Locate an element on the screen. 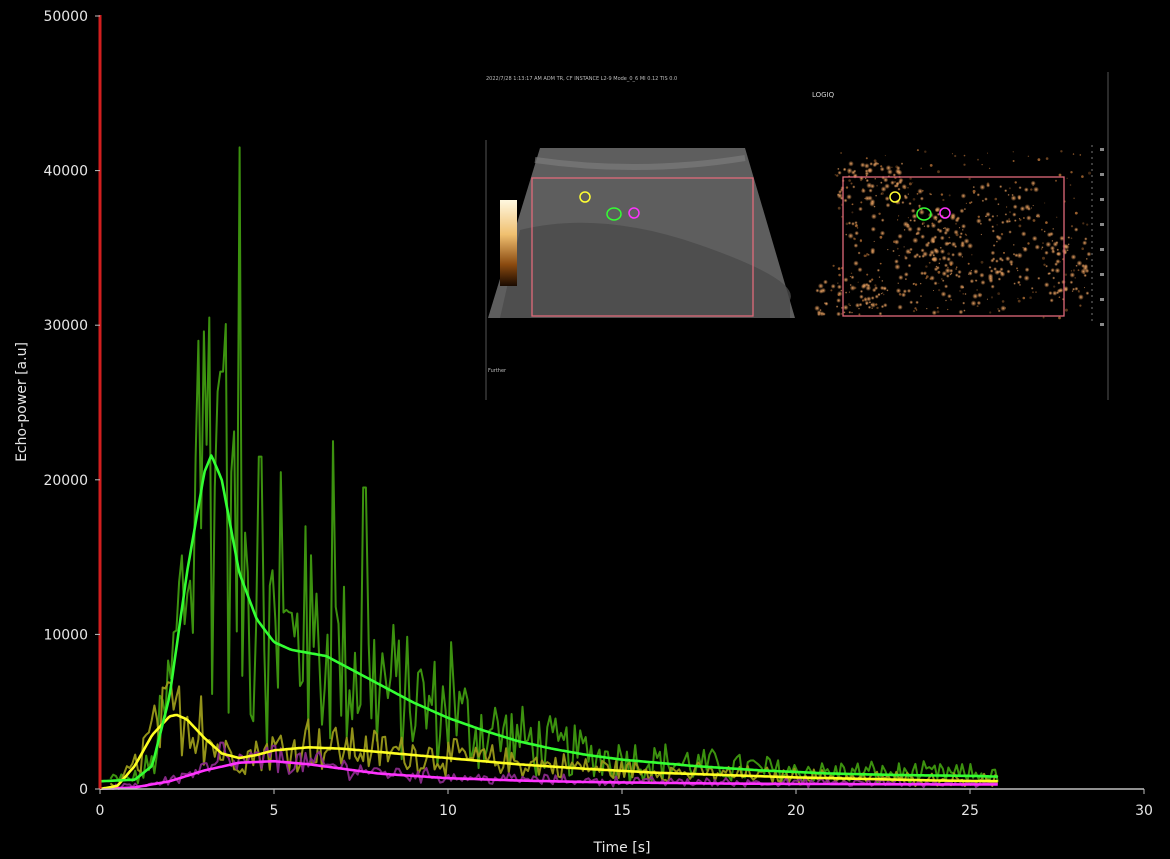 The height and width of the screenshot is (859, 1170). x-tick-label: 20 is located at coordinates (796, 811).